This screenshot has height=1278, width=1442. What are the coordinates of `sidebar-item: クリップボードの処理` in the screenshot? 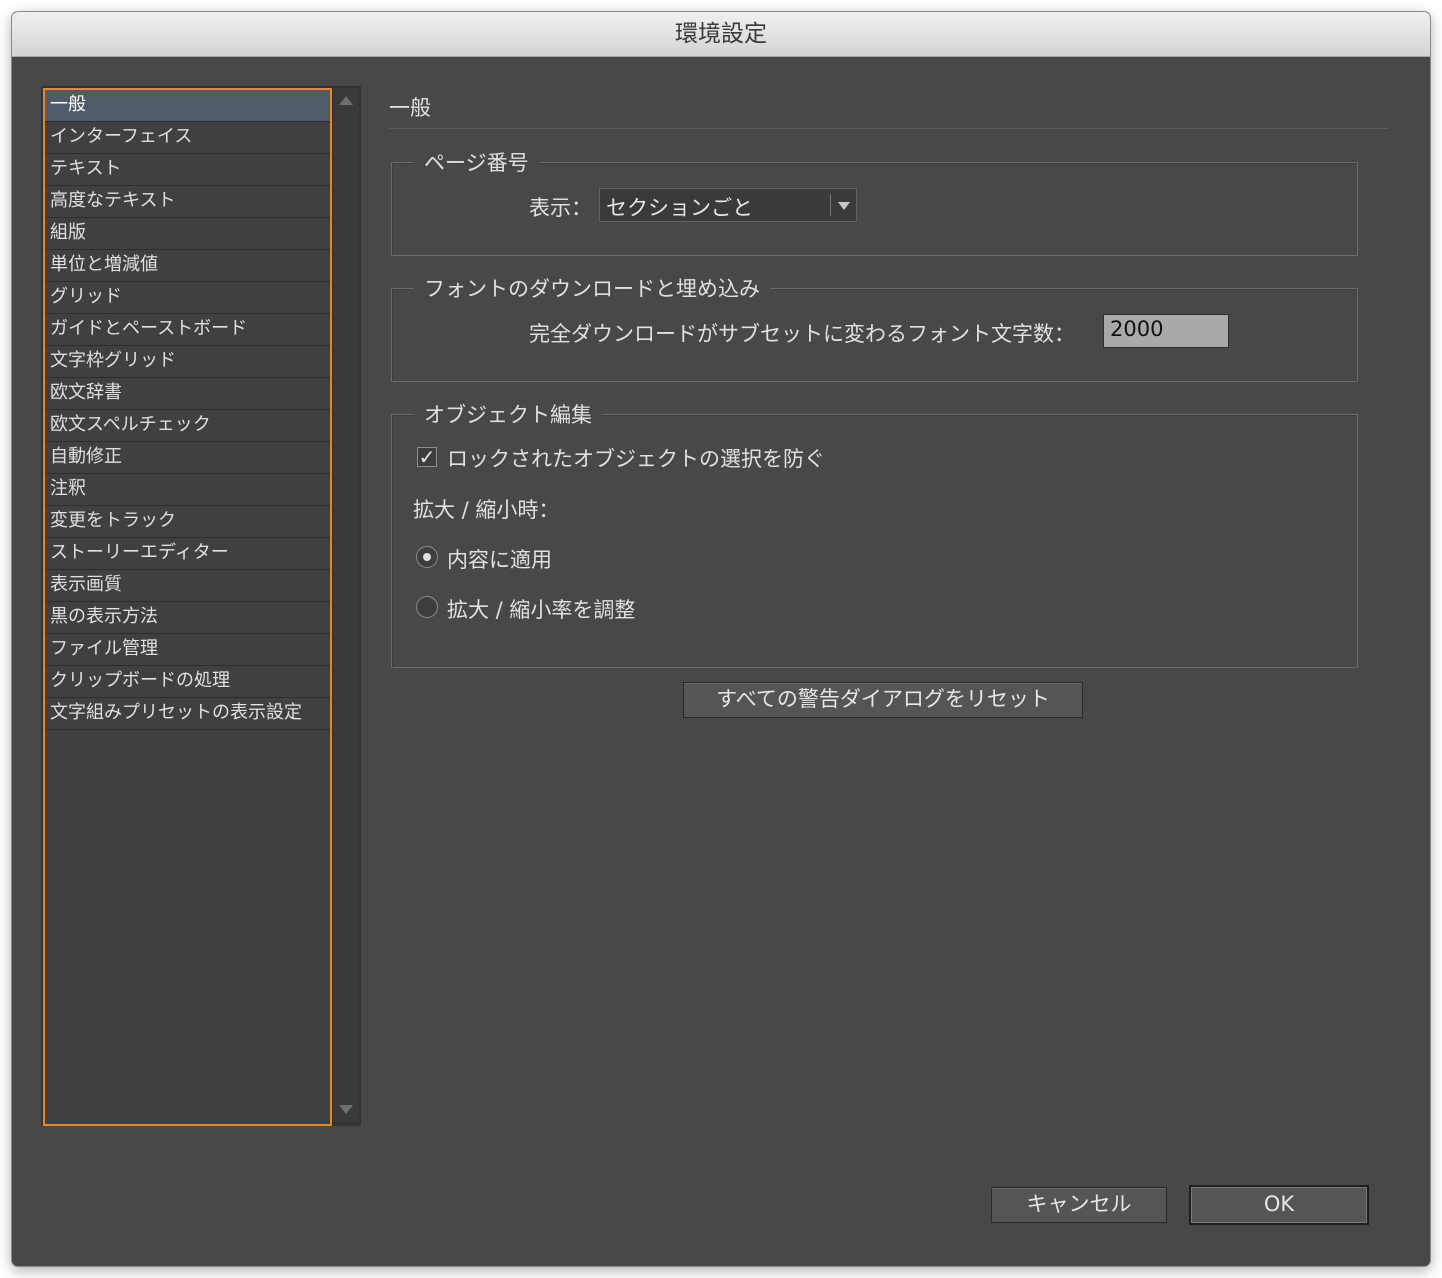 It's located at (187, 682).